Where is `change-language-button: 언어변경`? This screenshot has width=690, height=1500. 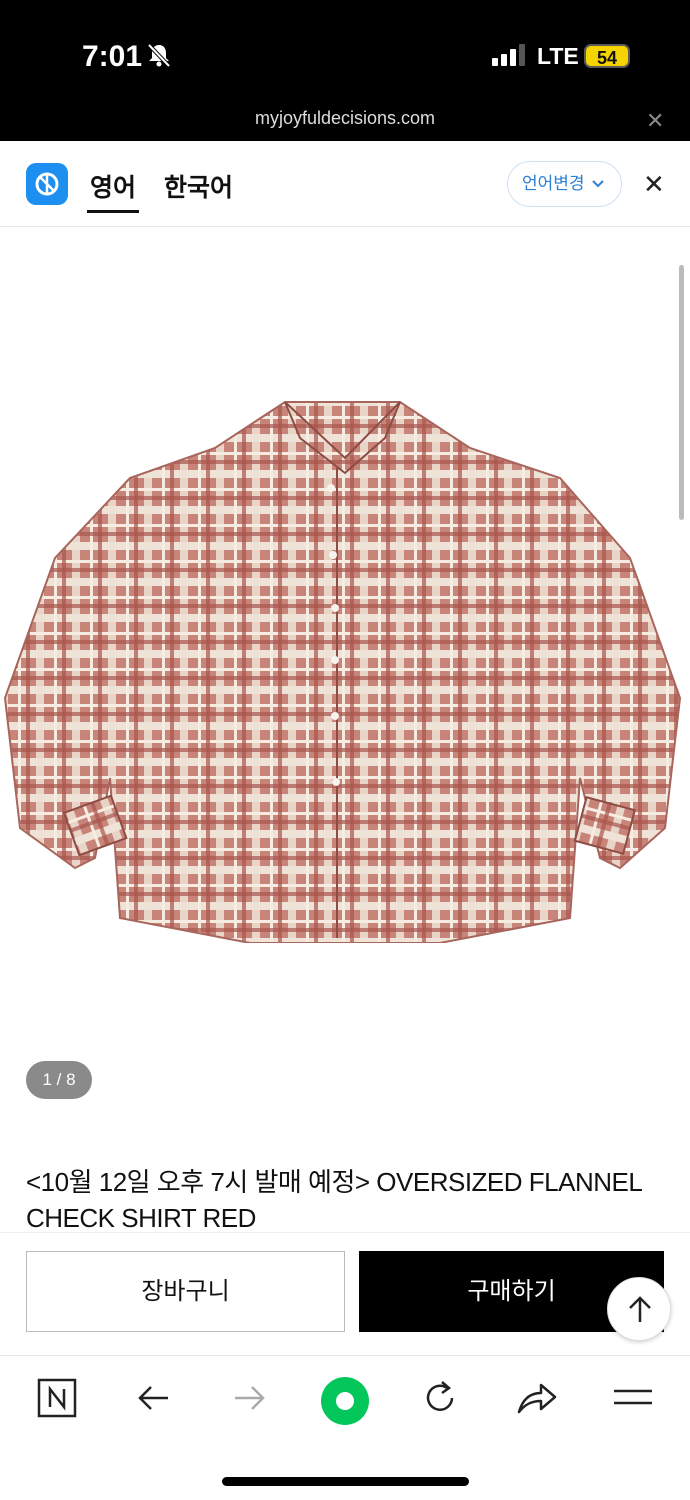
change-language-button: 언어변경 is located at coordinates (564, 184).